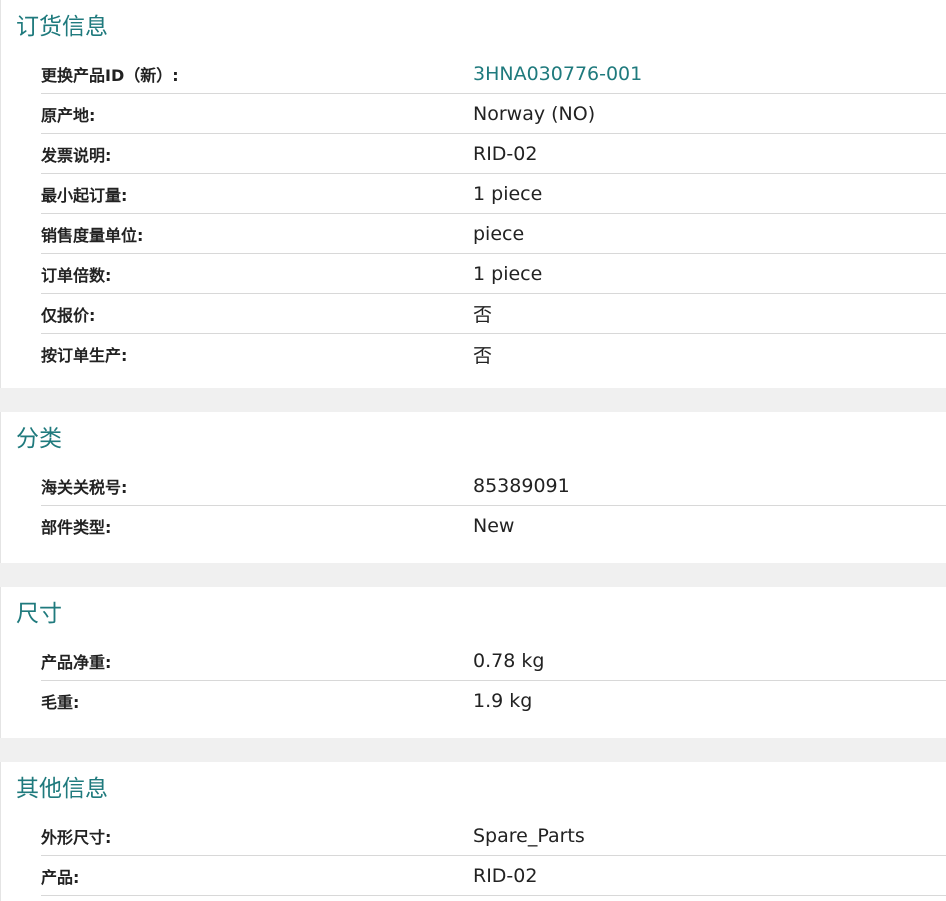  What do you see at coordinates (60, 702) in the screenshot?
I see `label-gross-weight: 毛重:` at bounding box center [60, 702].